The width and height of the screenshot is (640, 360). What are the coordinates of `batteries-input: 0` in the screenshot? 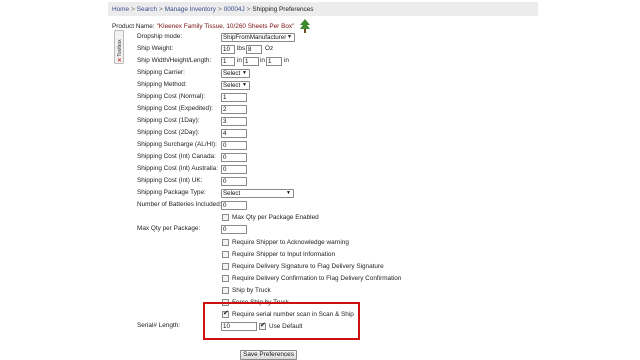 It's located at (234, 205).